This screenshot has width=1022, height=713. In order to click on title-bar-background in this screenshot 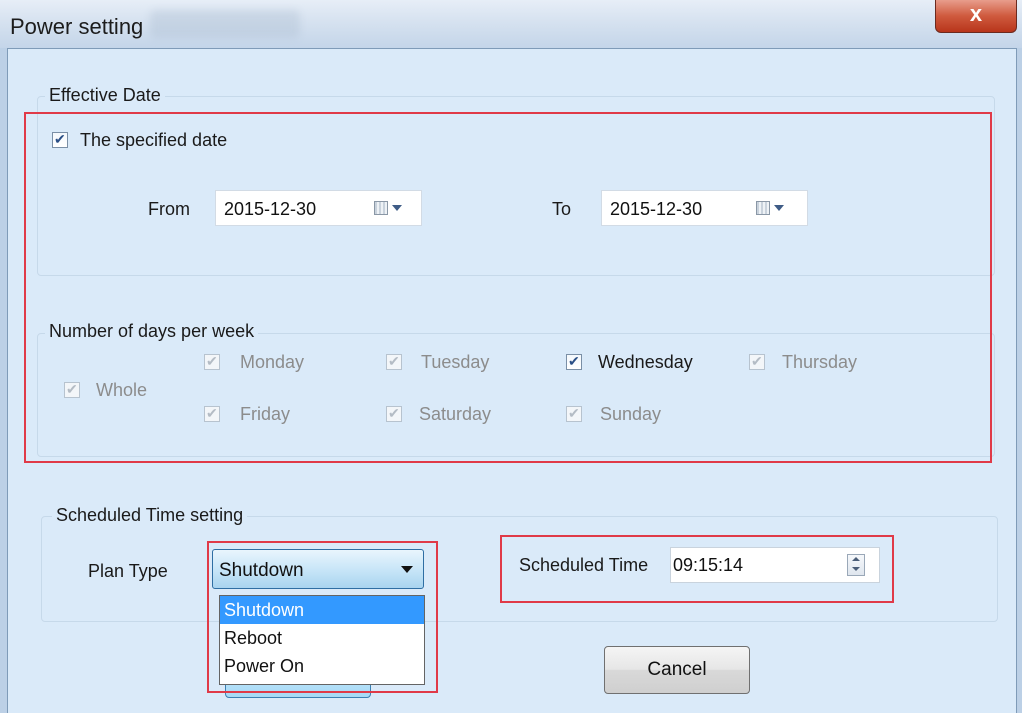, I will do `click(225, 24)`.